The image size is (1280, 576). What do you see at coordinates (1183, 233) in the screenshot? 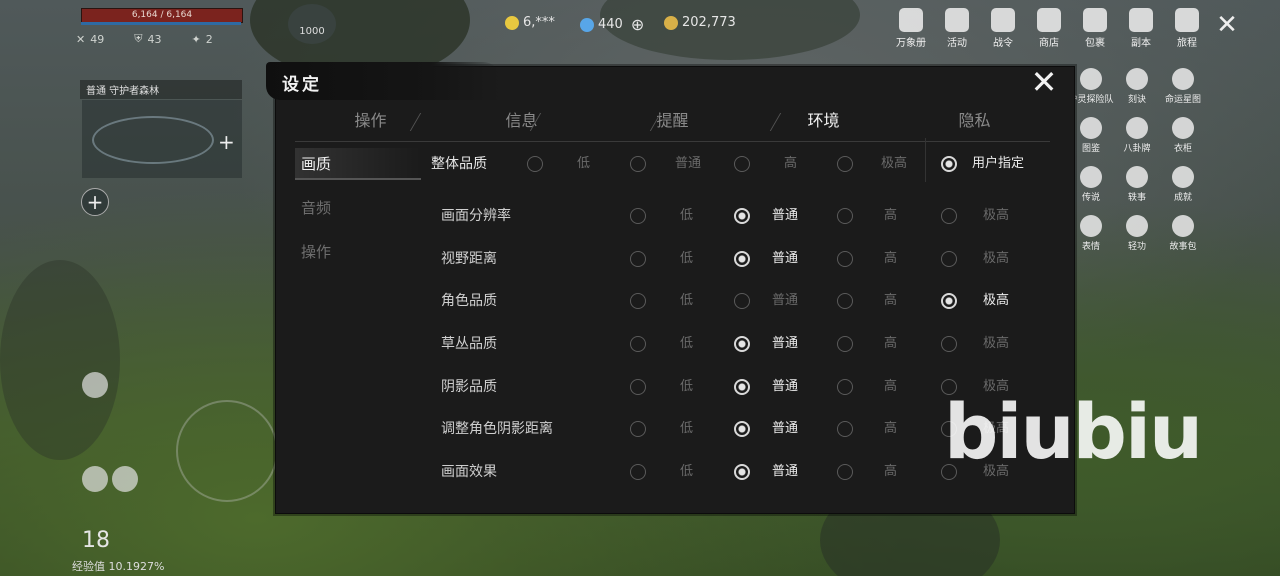
I see `side-item-storybook: 故事包` at bounding box center [1183, 233].